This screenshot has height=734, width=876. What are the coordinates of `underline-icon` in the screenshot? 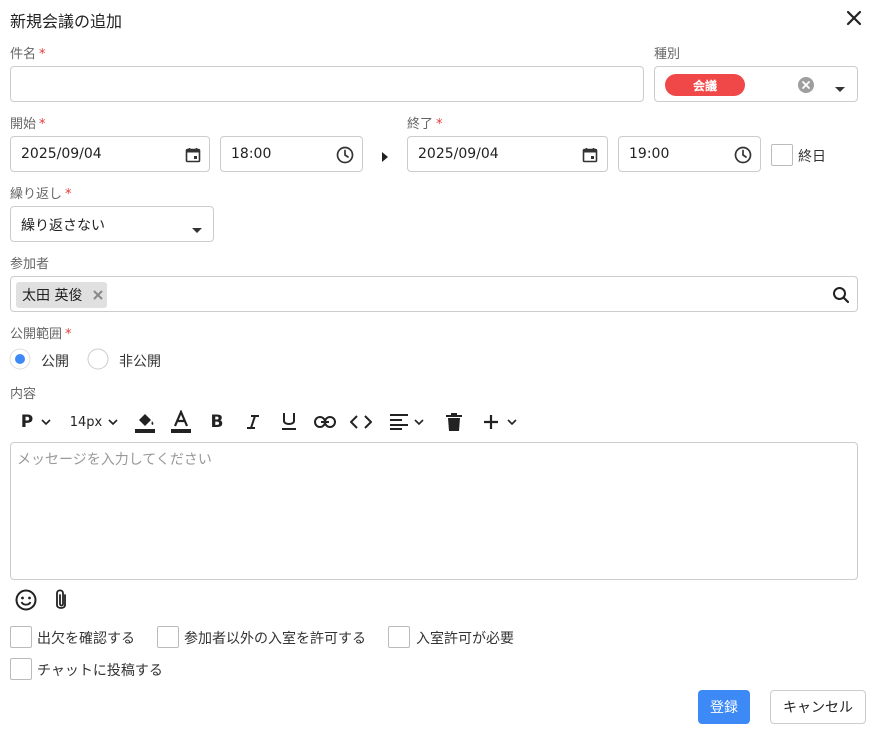 It's located at (289, 422).